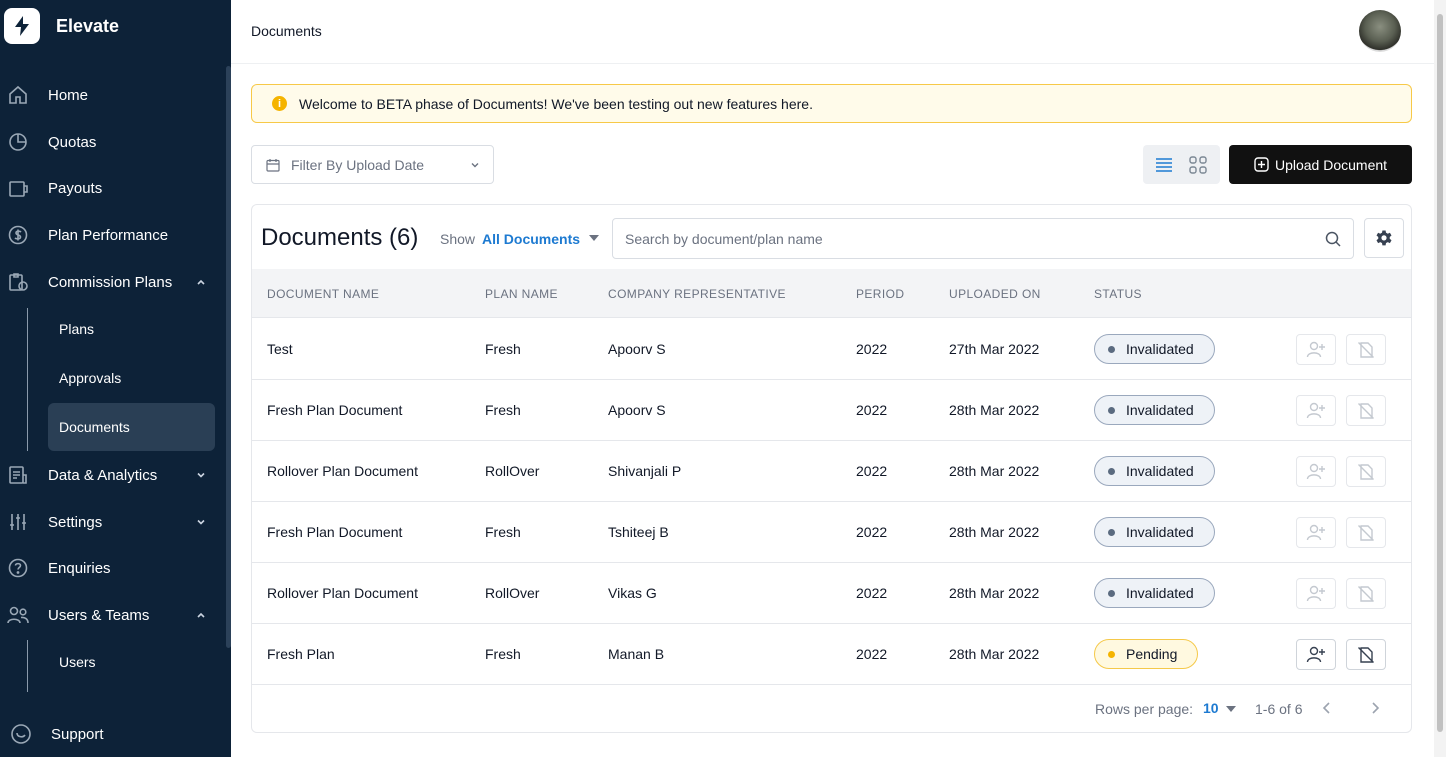 This screenshot has width=1446, height=757. Describe the element at coordinates (18, 235) in the screenshot. I see `dollar-icon` at that location.